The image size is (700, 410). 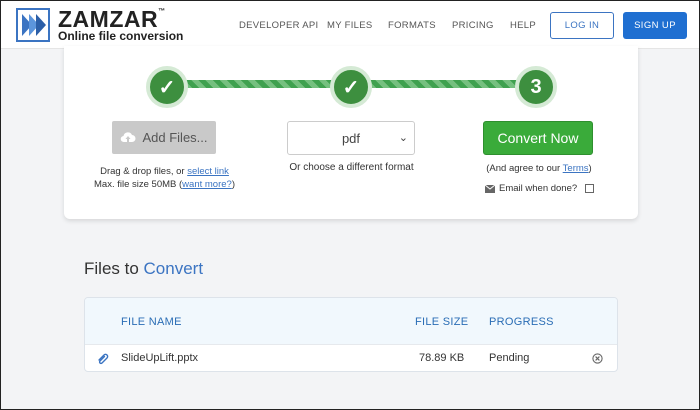 I want to click on nav-my-files: MY FILES, so click(x=350, y=25).